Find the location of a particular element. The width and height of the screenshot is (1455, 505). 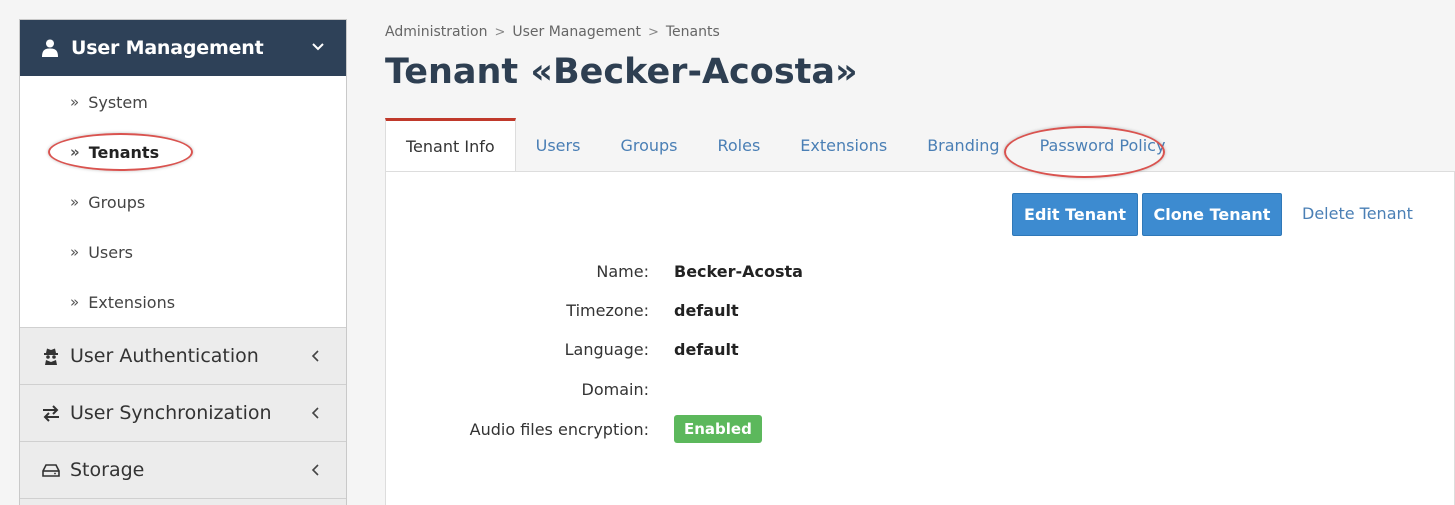

tab-roles: Roles is located at coordinates (738, 145).